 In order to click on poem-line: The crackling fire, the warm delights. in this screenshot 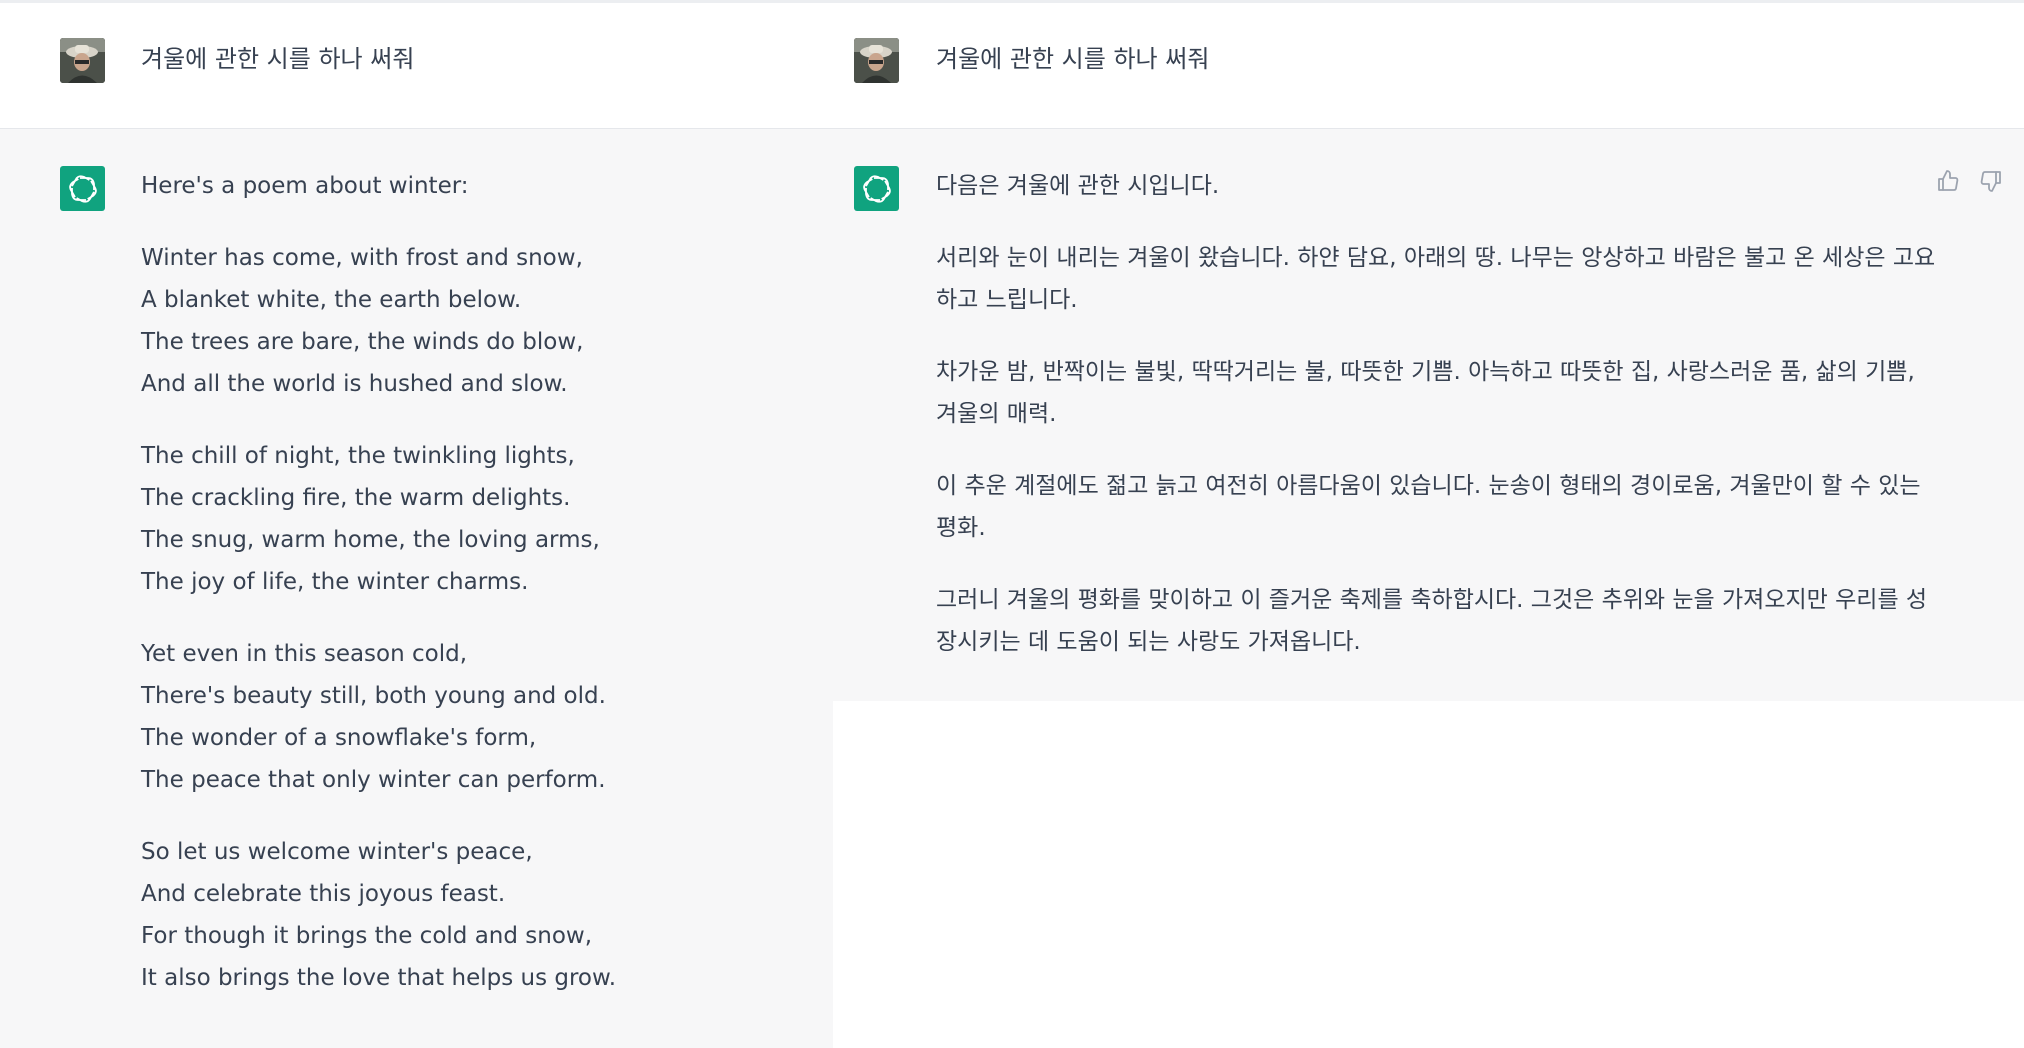, I will do `click(356, 498)`.